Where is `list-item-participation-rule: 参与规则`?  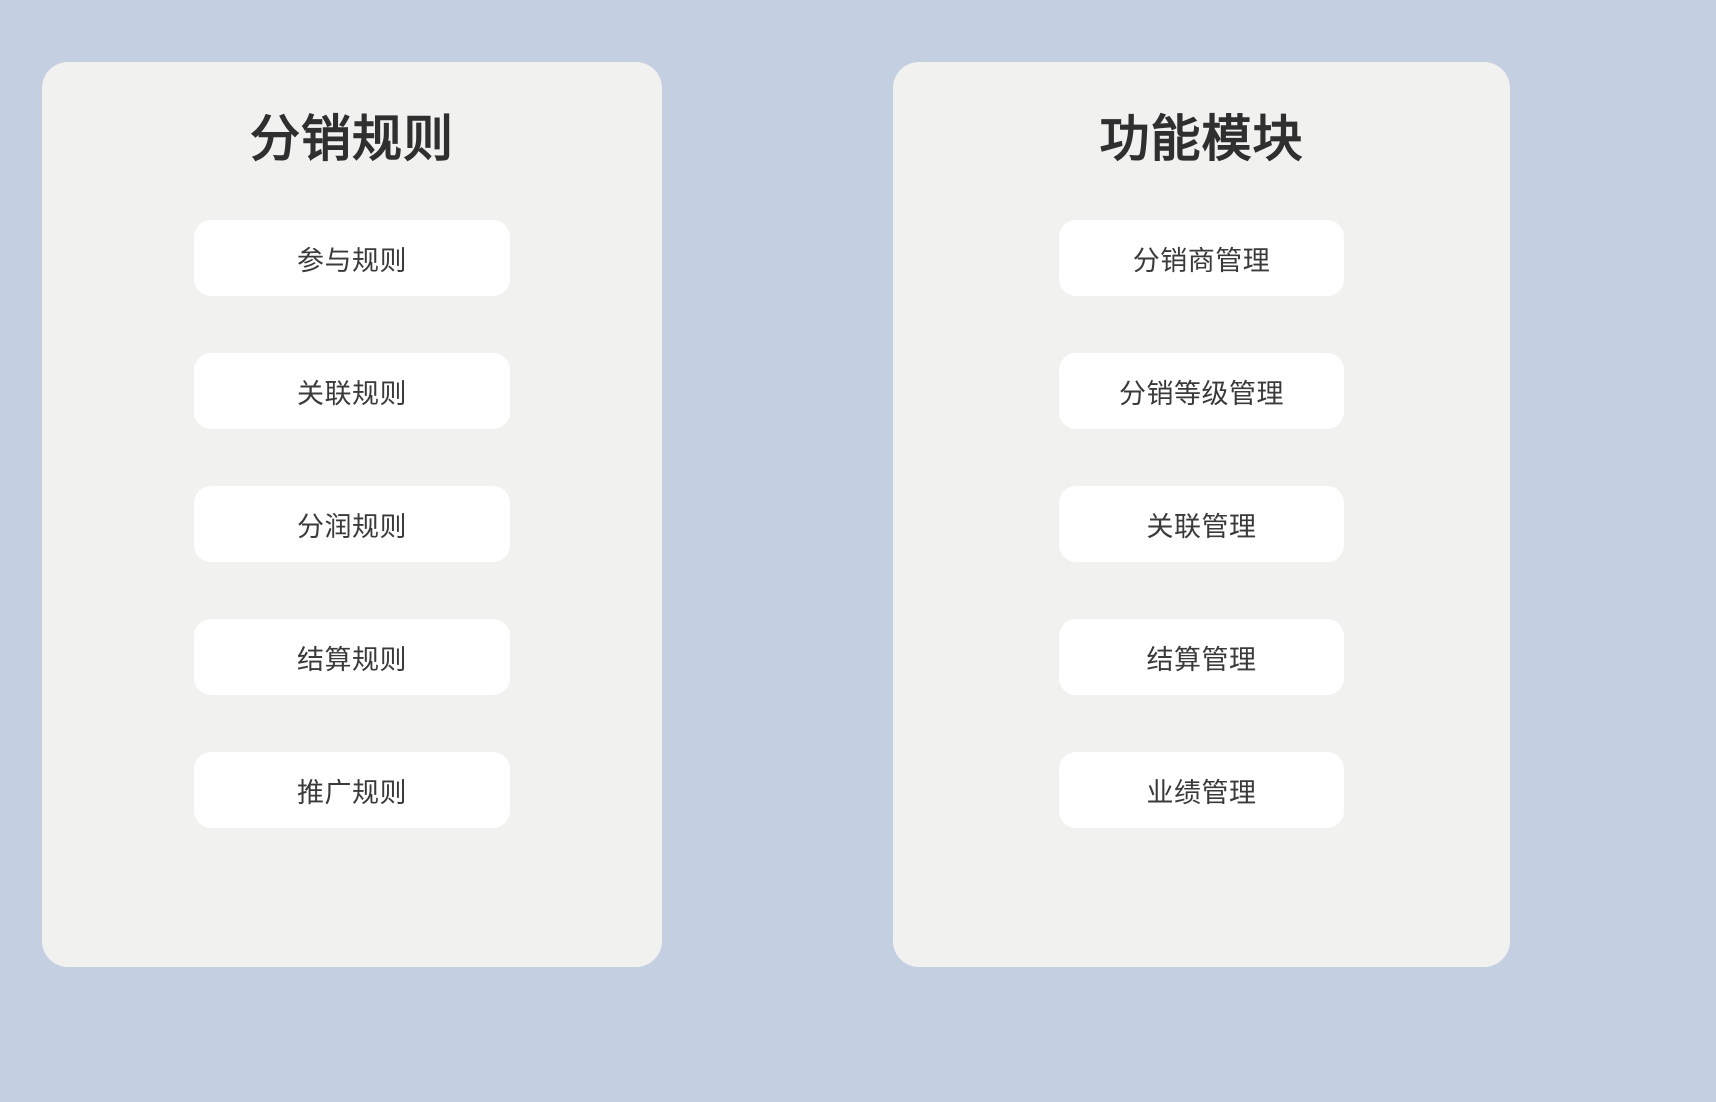
list-item-participation-rule: 参与规则 is located at coordinates (352, 258).